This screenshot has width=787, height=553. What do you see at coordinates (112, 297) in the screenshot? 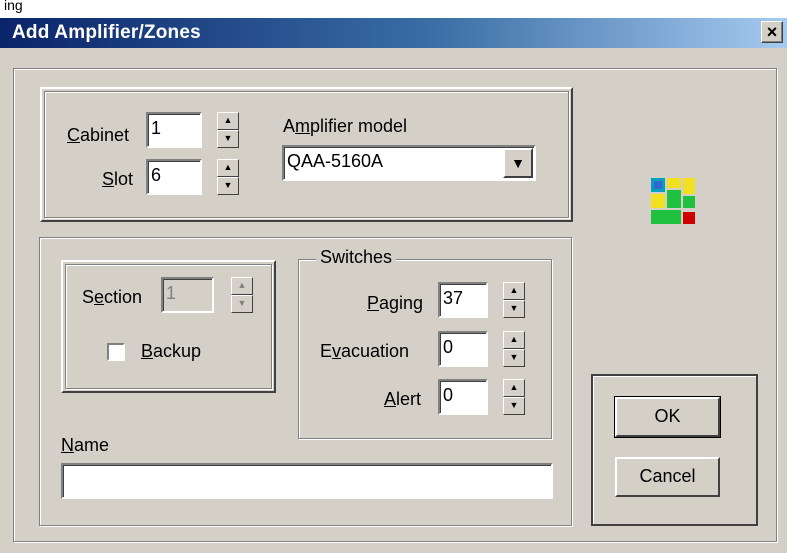
I see `section-label: Section` at bounding box center [112, 297].